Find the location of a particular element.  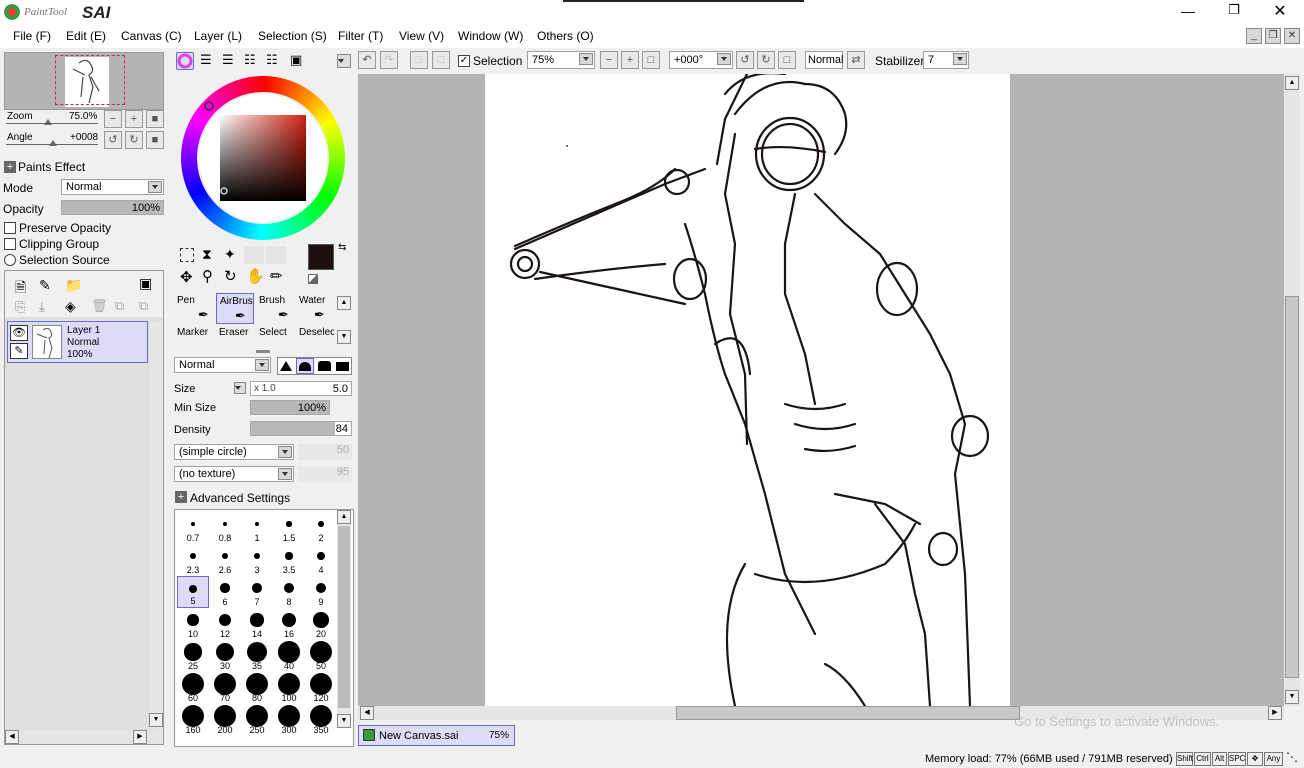

layer-item: 👁 ✎ Layer 1 Normal 100% is located at coordinates (77, 342).